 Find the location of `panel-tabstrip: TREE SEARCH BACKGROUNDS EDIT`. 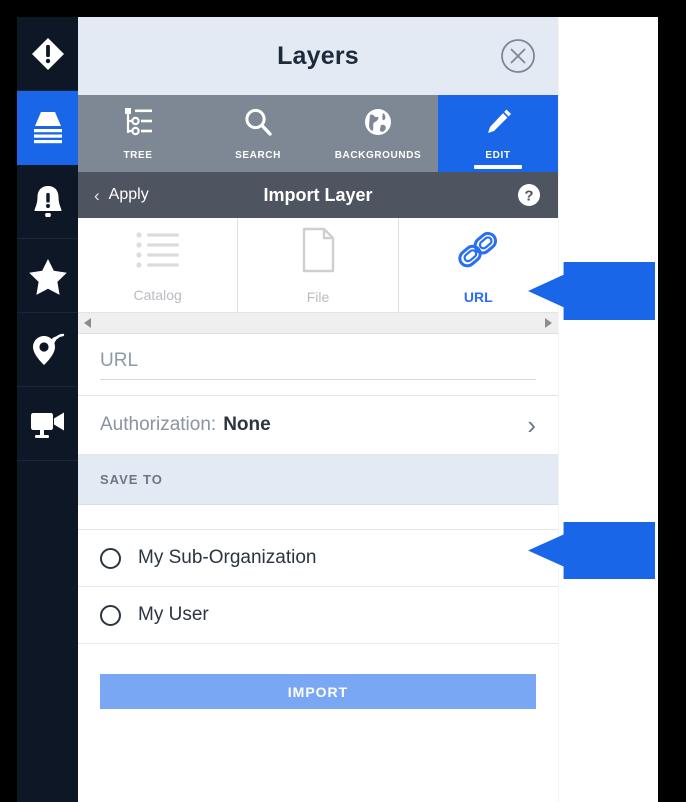

panel-tabstrip: TREE SEARCH BACKGROUNDS EDIT is located at coordinates (318, 133).